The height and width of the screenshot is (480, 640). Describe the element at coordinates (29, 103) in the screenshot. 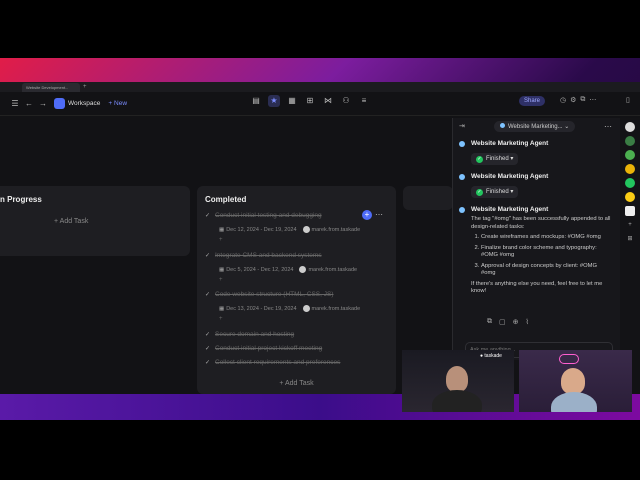

I see `back-icon: ←` at that location.